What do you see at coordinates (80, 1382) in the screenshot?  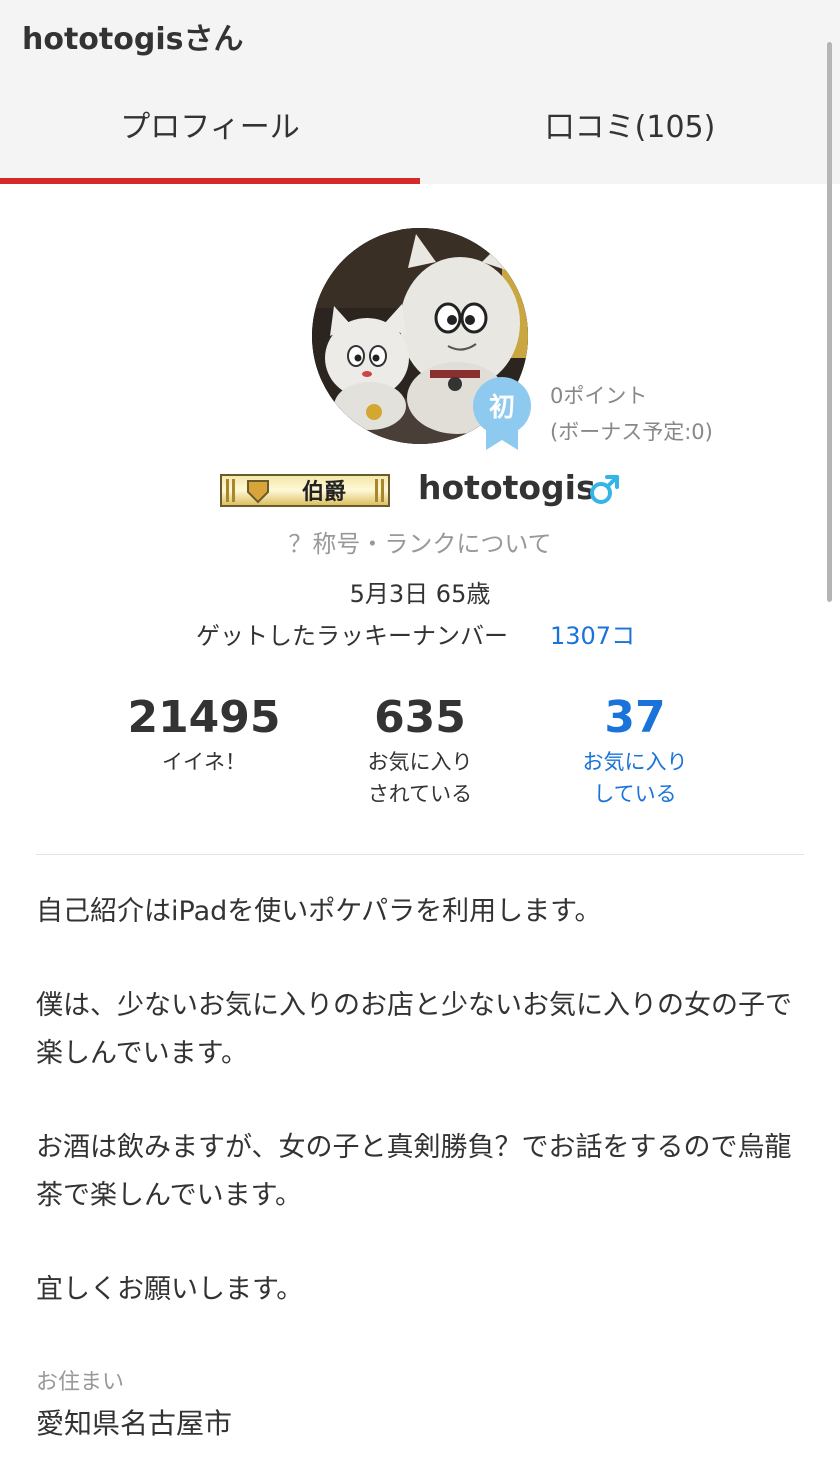 I see `residence-label: お住まい` at bounding box center [80, 1382].